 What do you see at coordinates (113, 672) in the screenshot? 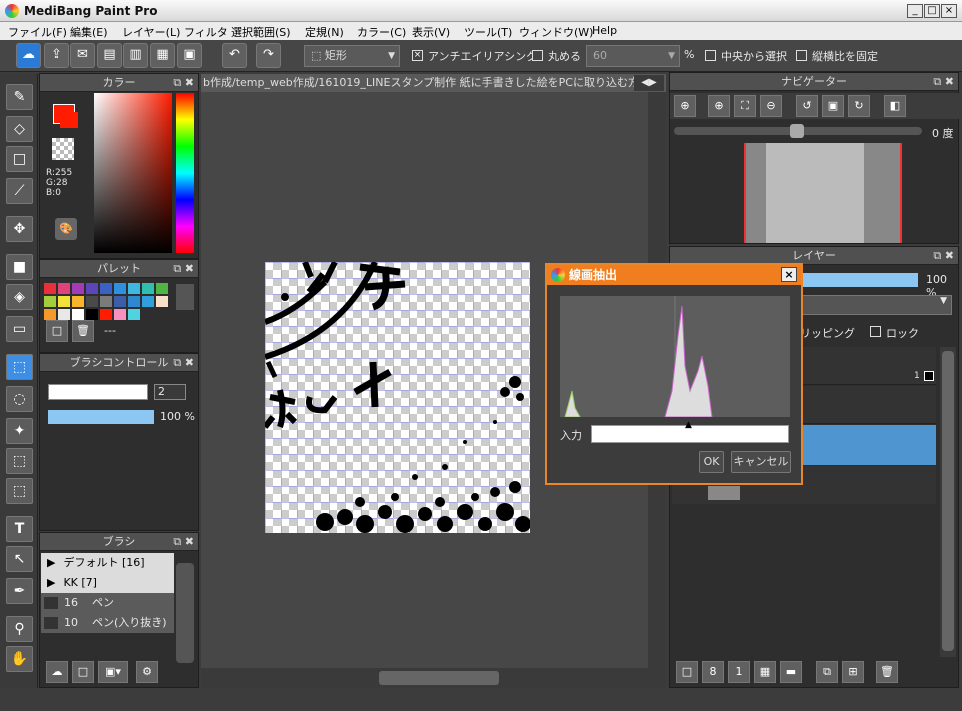
I see `brush-menu-icon: ▣▾` at bounding box center [113, 672].